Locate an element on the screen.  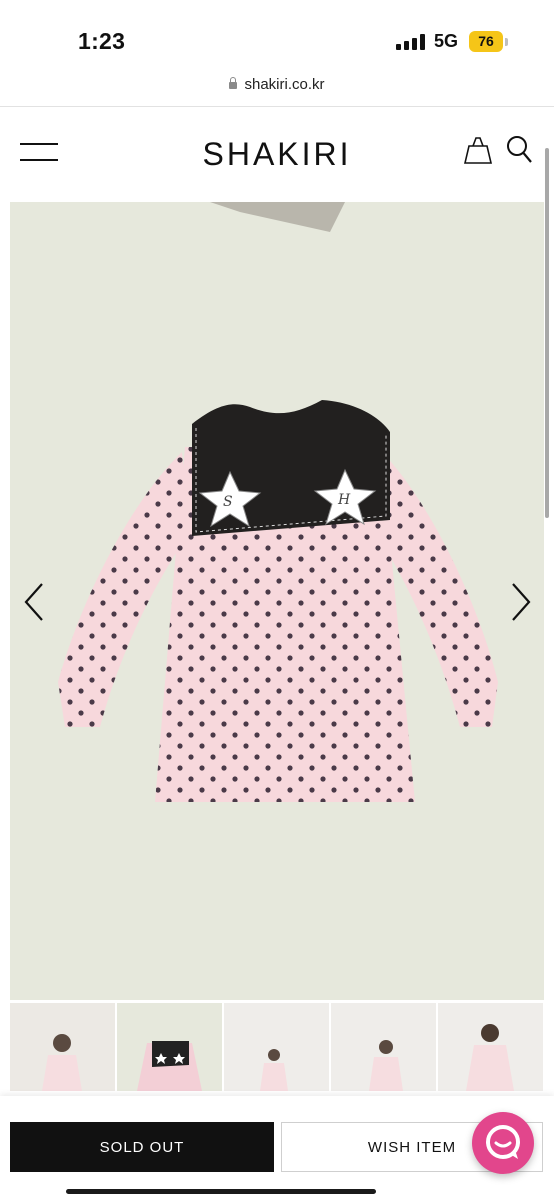
address-bar: shakiri.co.kr is located at coordinates (277, 88).